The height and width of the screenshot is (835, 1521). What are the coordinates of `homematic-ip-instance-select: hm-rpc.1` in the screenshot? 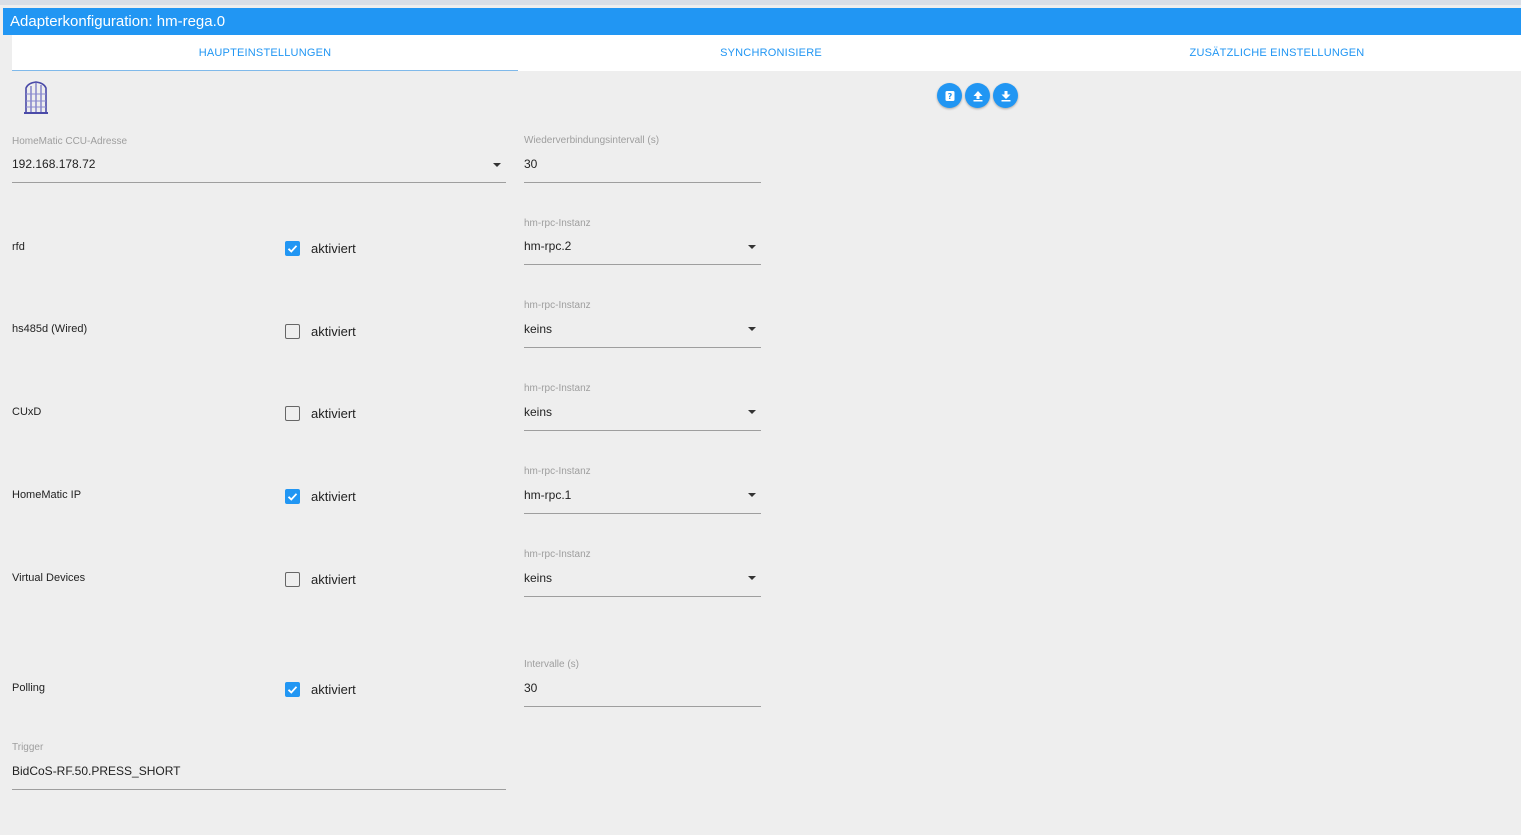 It's located at (547, 495).